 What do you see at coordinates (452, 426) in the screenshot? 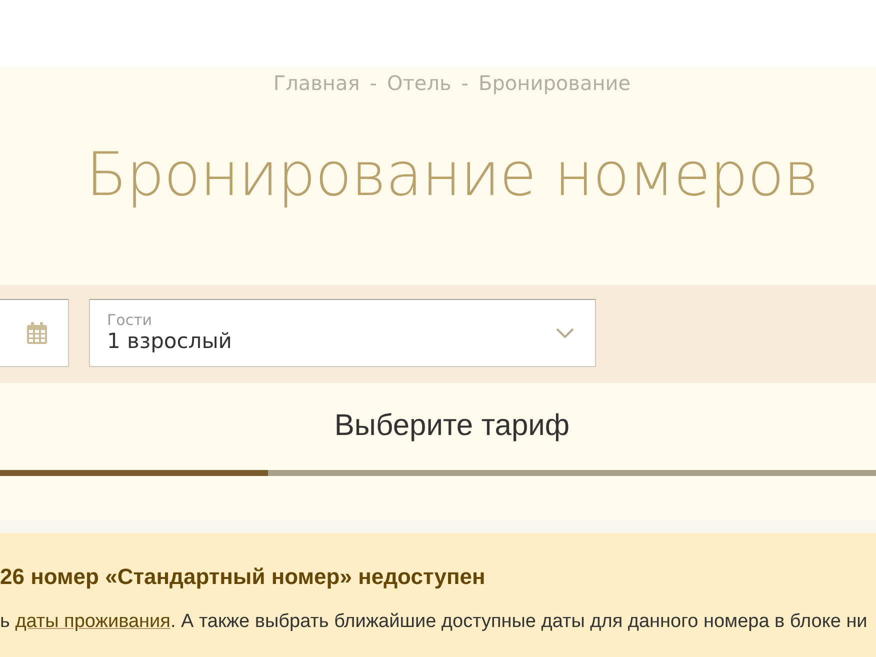
I see `step-title: Выберите тариф` at bounding box center [452, 426].